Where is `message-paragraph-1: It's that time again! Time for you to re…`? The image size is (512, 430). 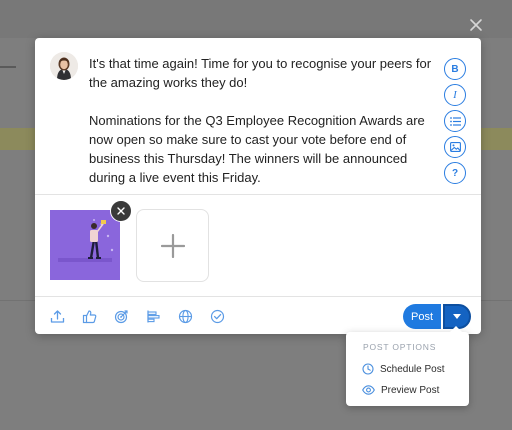
message-paragraph-1: It's that time again! Time for you to re… is located at coordinates (260, 73).